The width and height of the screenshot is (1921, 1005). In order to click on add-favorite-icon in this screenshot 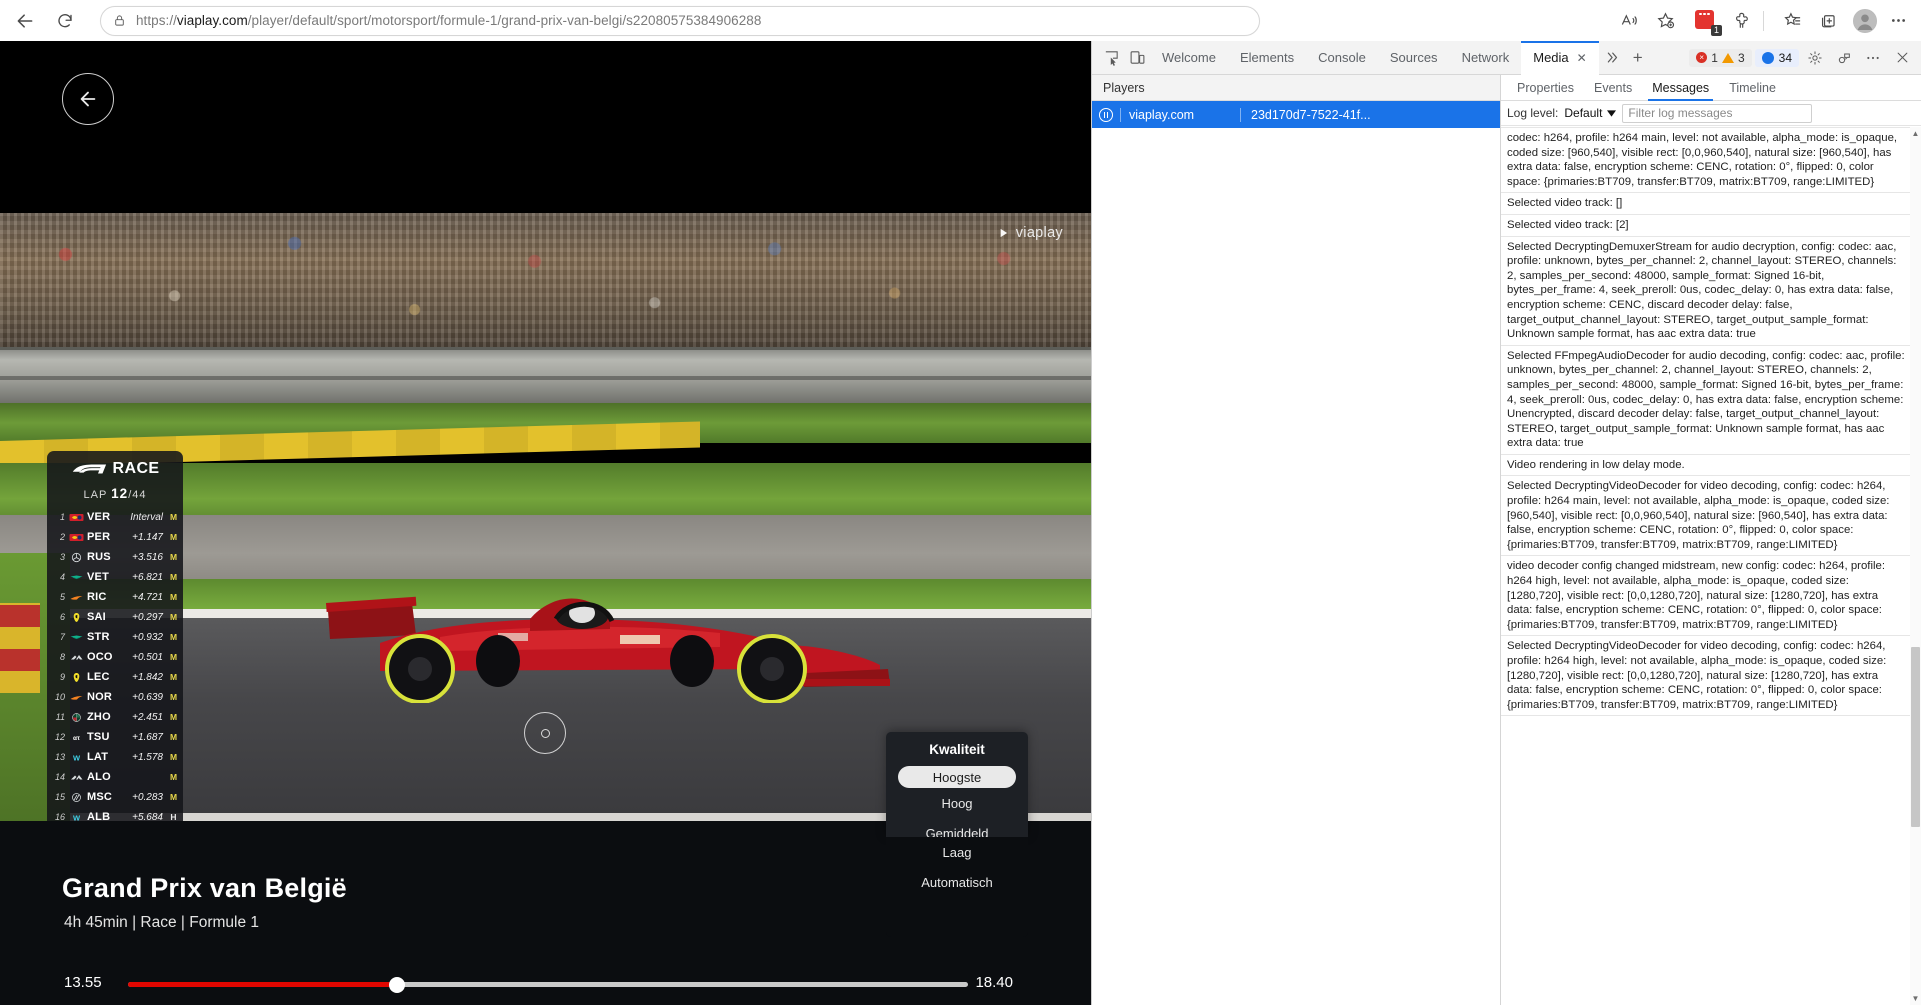, I will do `click(1665, 21)`.